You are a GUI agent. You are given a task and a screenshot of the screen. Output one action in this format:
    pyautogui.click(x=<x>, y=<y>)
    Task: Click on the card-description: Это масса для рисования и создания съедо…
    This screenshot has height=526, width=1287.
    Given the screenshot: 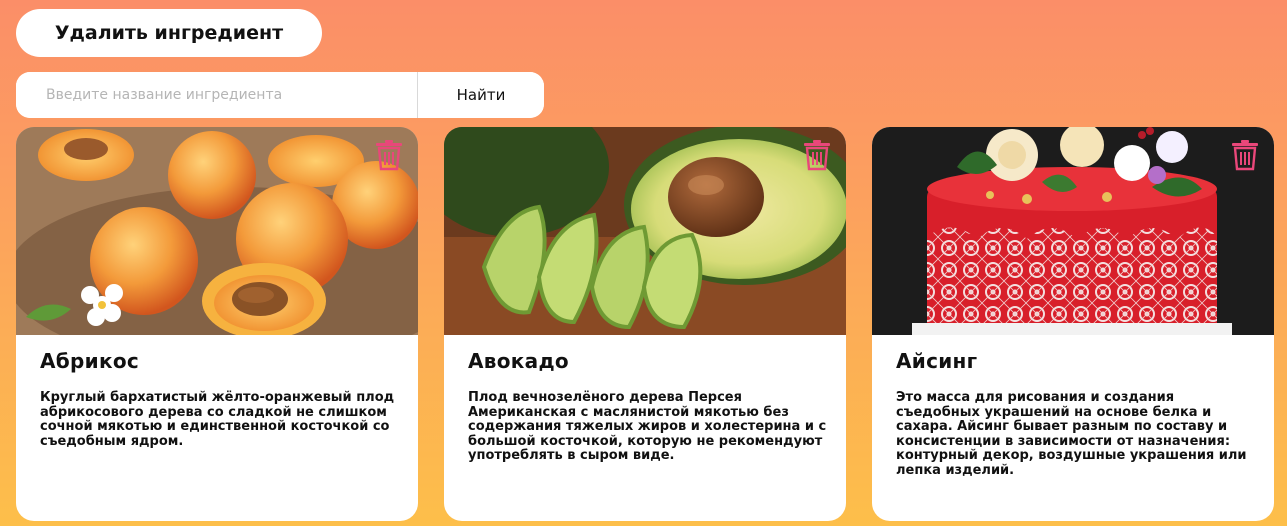 What is the action you would take?
    pyautogui.click(x=1071, y=434)
    